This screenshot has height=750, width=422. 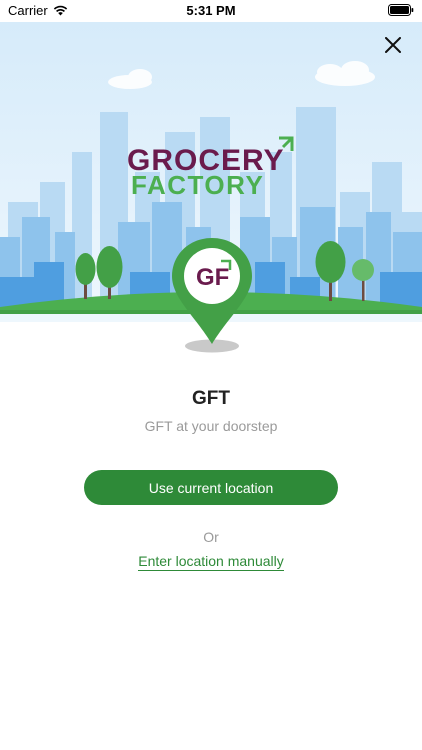 I want to click on use-current-location-button: Use current location, so click(x=211, y=487).